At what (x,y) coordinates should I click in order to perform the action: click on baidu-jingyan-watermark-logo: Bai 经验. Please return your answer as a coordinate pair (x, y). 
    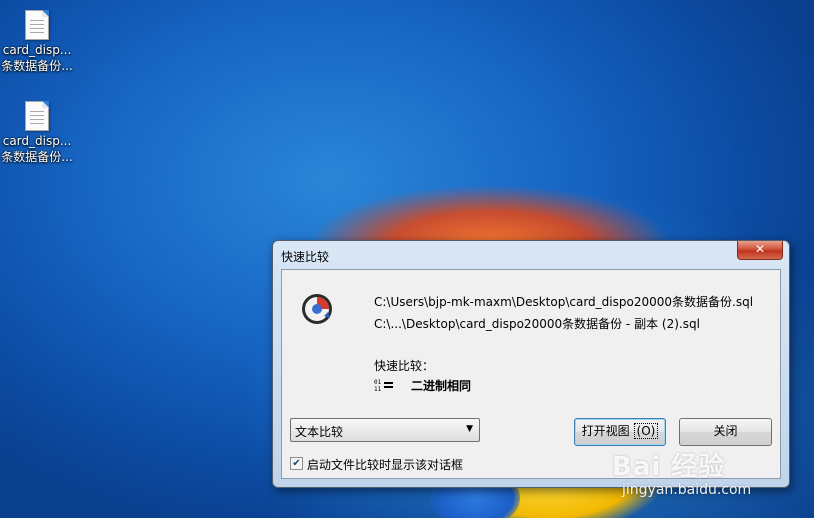
    Looking at the image, I should click on (669, 467).